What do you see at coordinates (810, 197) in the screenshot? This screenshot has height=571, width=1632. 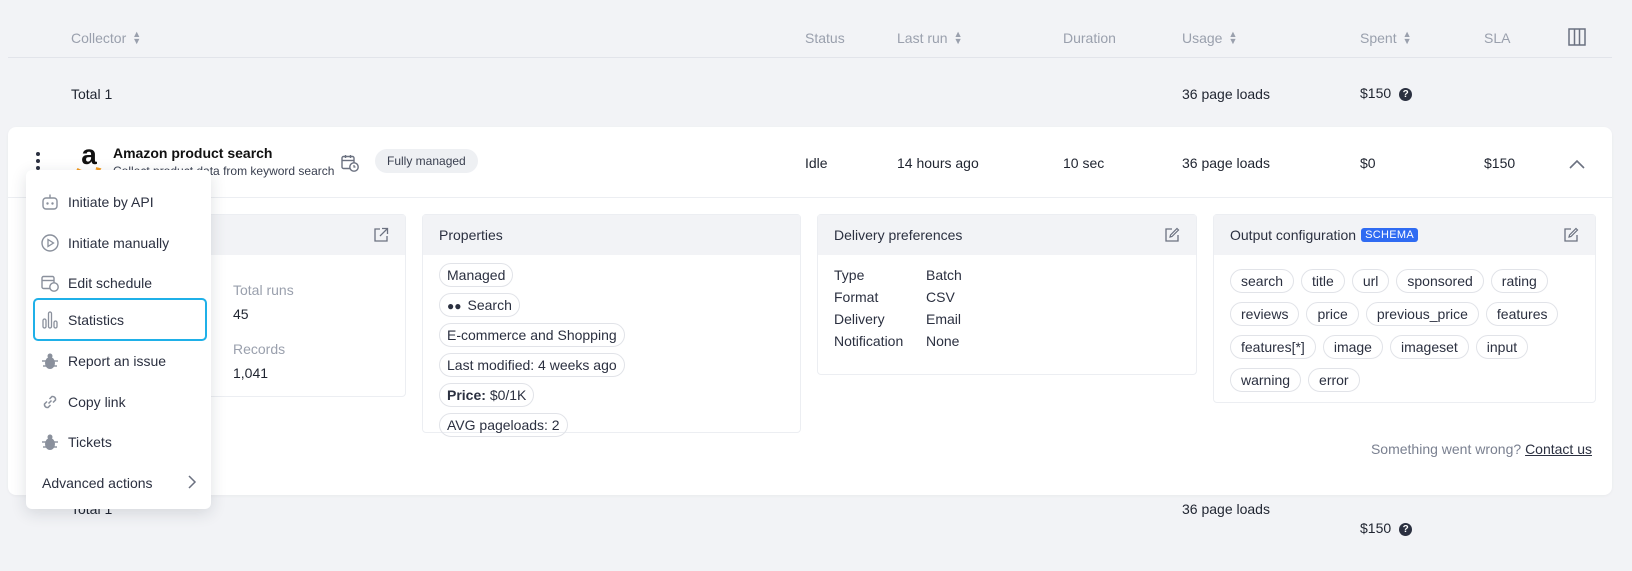 I see `row-divider` at bounding box center [810, 197].